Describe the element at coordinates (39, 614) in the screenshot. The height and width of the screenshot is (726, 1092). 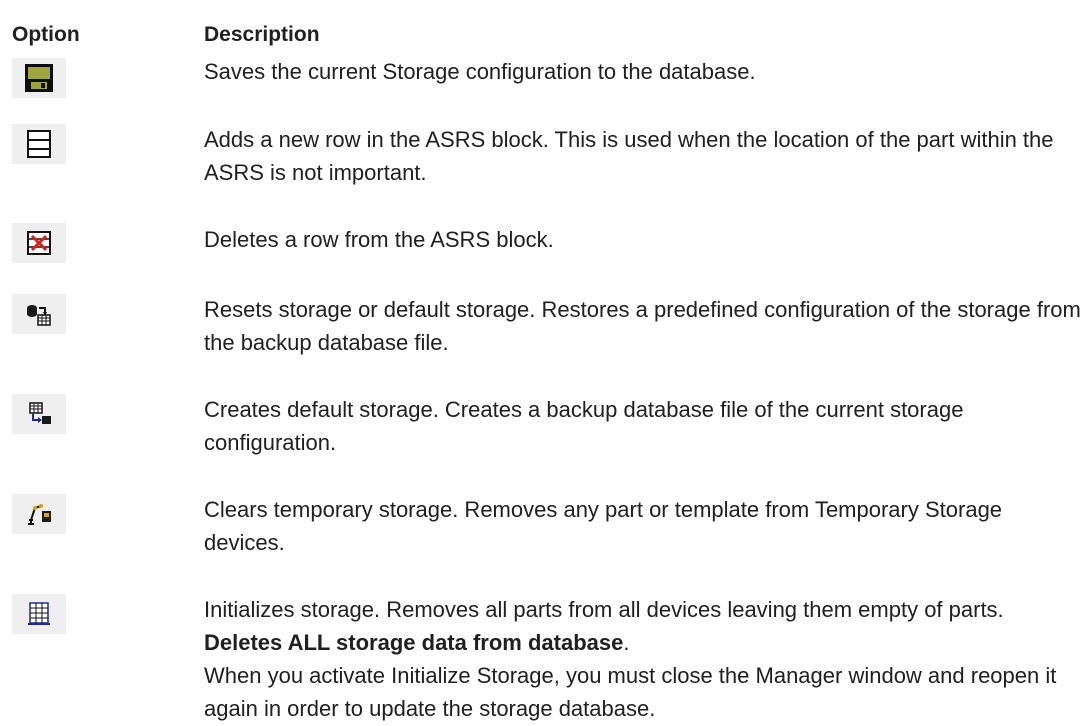
I see `initialize-storage-icon` at that location.